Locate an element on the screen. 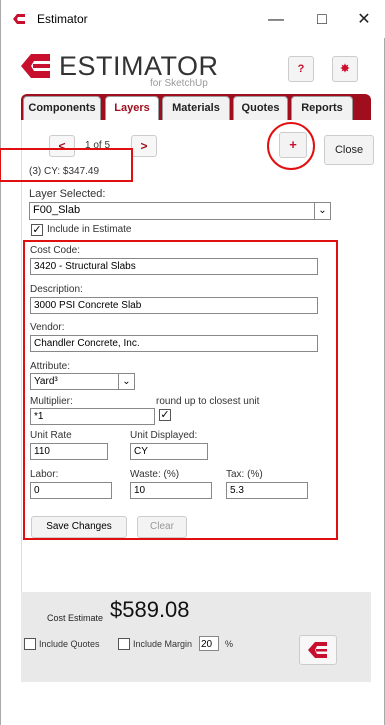 The image size is (385, 725). help-button: ? is located at coordinates (301, 69).